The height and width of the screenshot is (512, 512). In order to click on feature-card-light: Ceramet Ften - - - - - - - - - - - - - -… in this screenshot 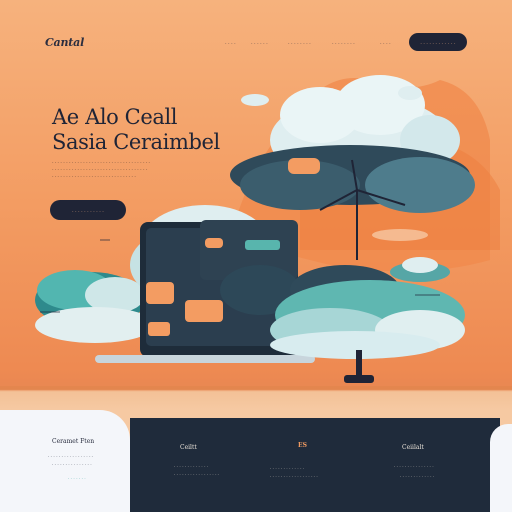, I will do `click(65, 461)`.